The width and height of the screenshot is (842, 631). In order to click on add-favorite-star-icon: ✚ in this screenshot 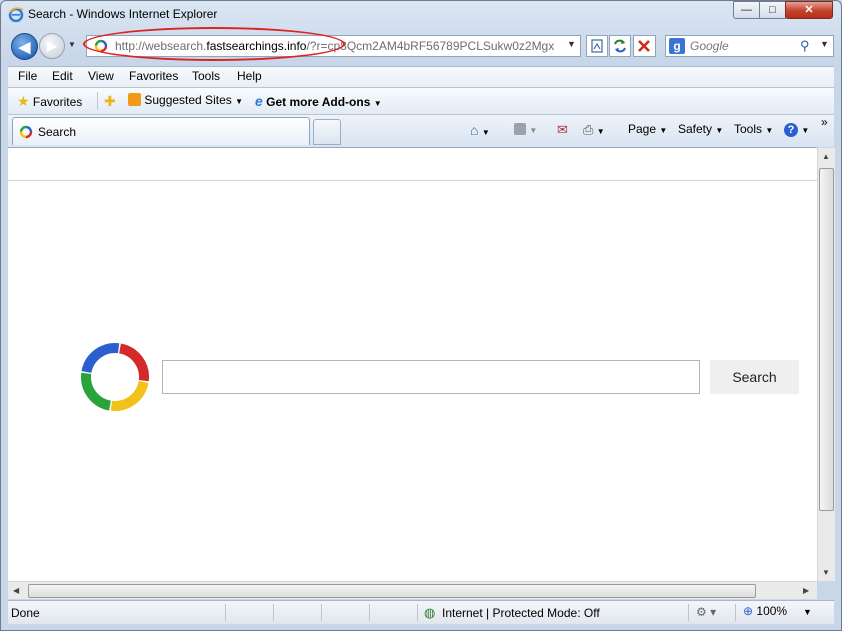, I will do `click(110, 101)`.